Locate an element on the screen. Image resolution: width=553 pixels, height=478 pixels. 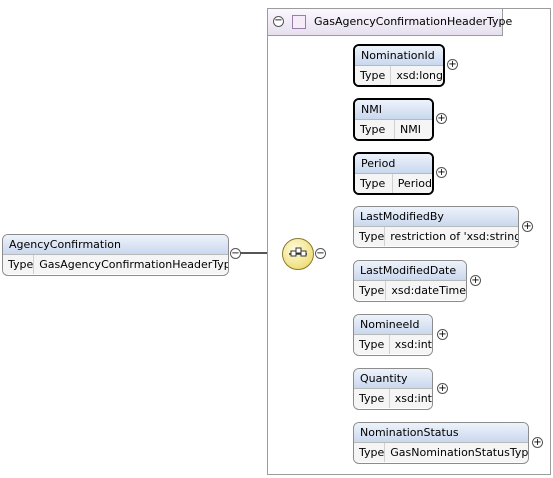
element-name: NMI is located at coordinates (393, 110).